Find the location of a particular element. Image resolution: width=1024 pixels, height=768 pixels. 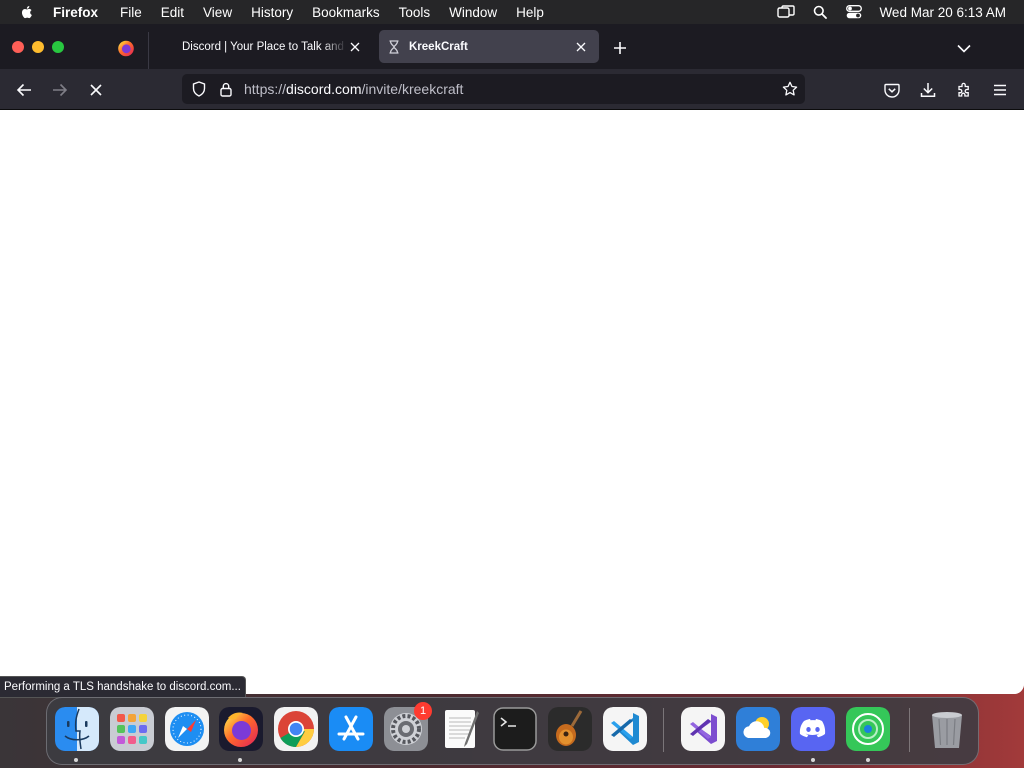

close-icon is located at coordinates (96, 90).